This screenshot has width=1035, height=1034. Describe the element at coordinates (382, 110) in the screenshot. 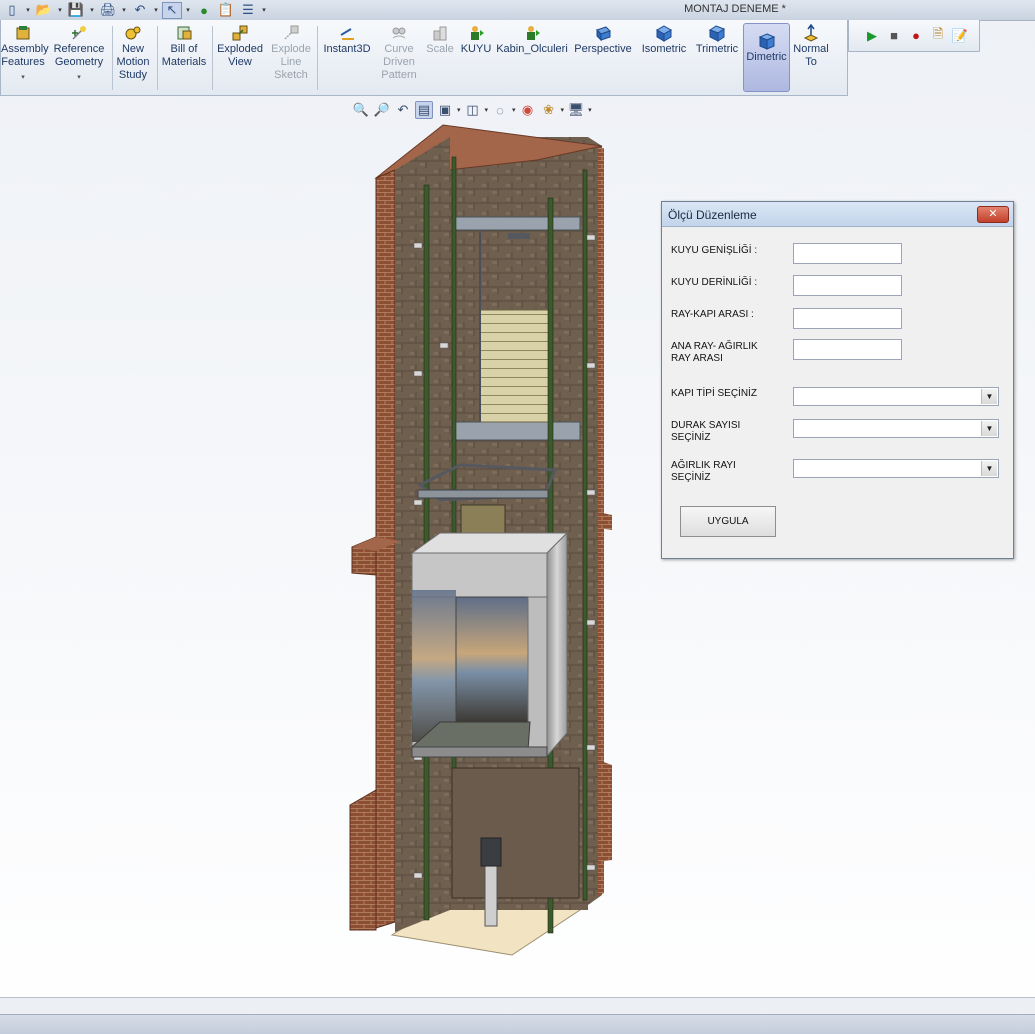

I see `zoom-to-area-icon: 🔎` at that location.